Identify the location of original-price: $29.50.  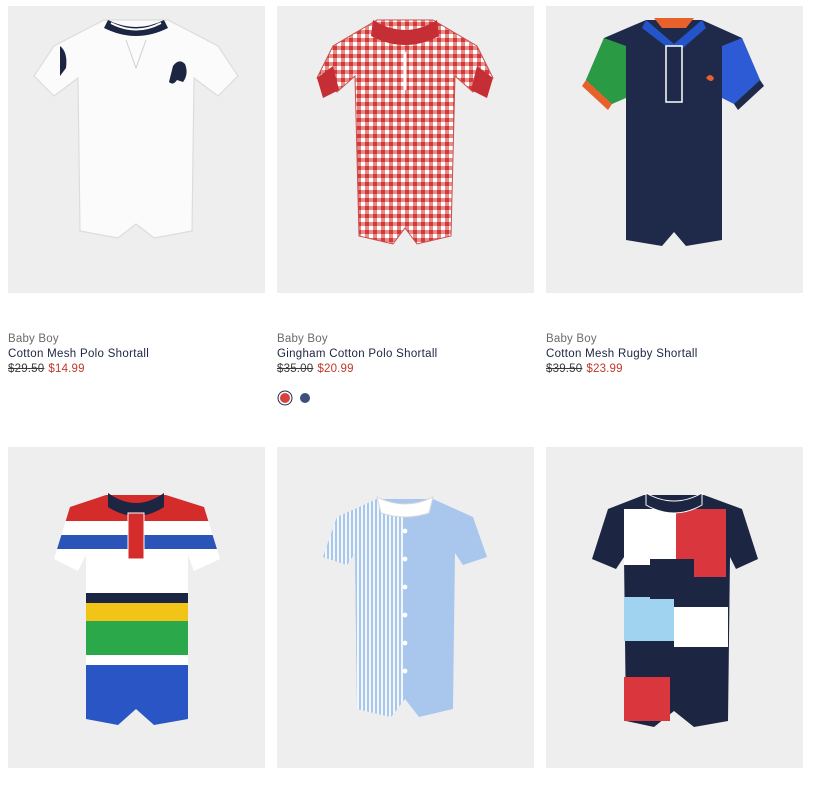
(26, 369).